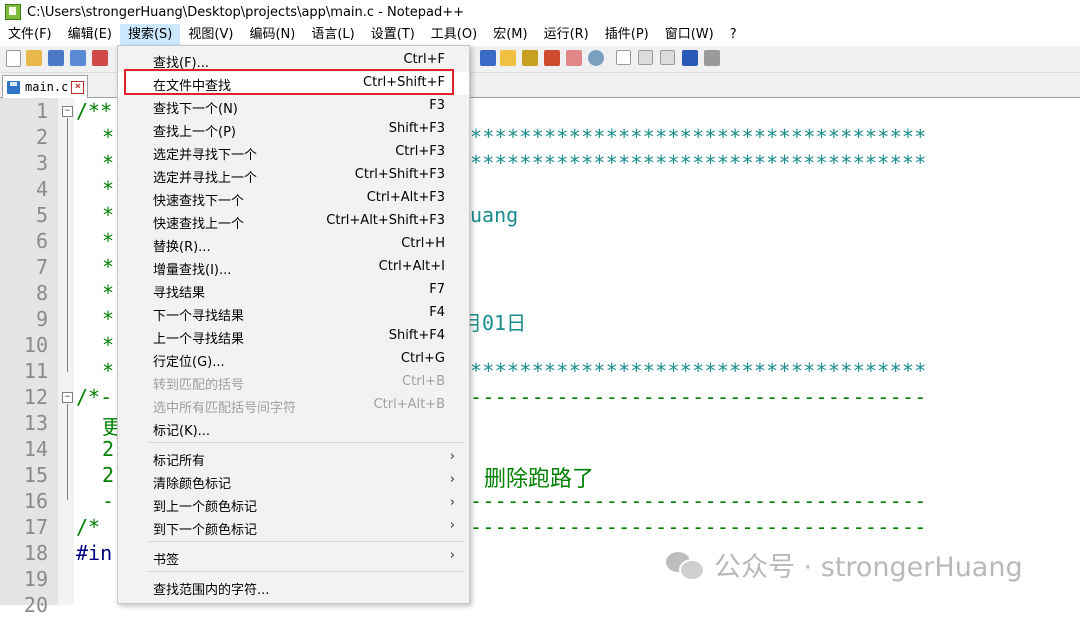 Image resolution: width=1080 pixels, height=617 pixels. What do you see at coordinates (437, 289) in the screenshot?
I see `menu-item-shortcut: F7` at bounding box center [437, 289].